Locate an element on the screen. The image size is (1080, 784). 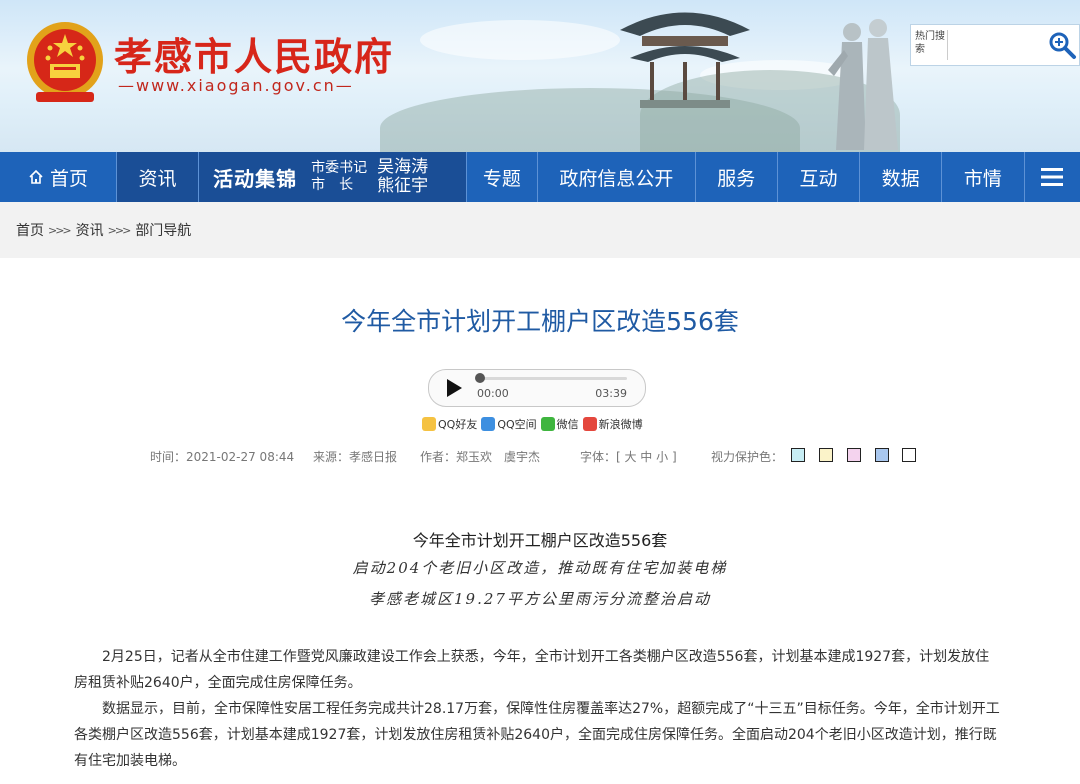
nav-item-label: 资讯 is located at coordinates (157, 178).